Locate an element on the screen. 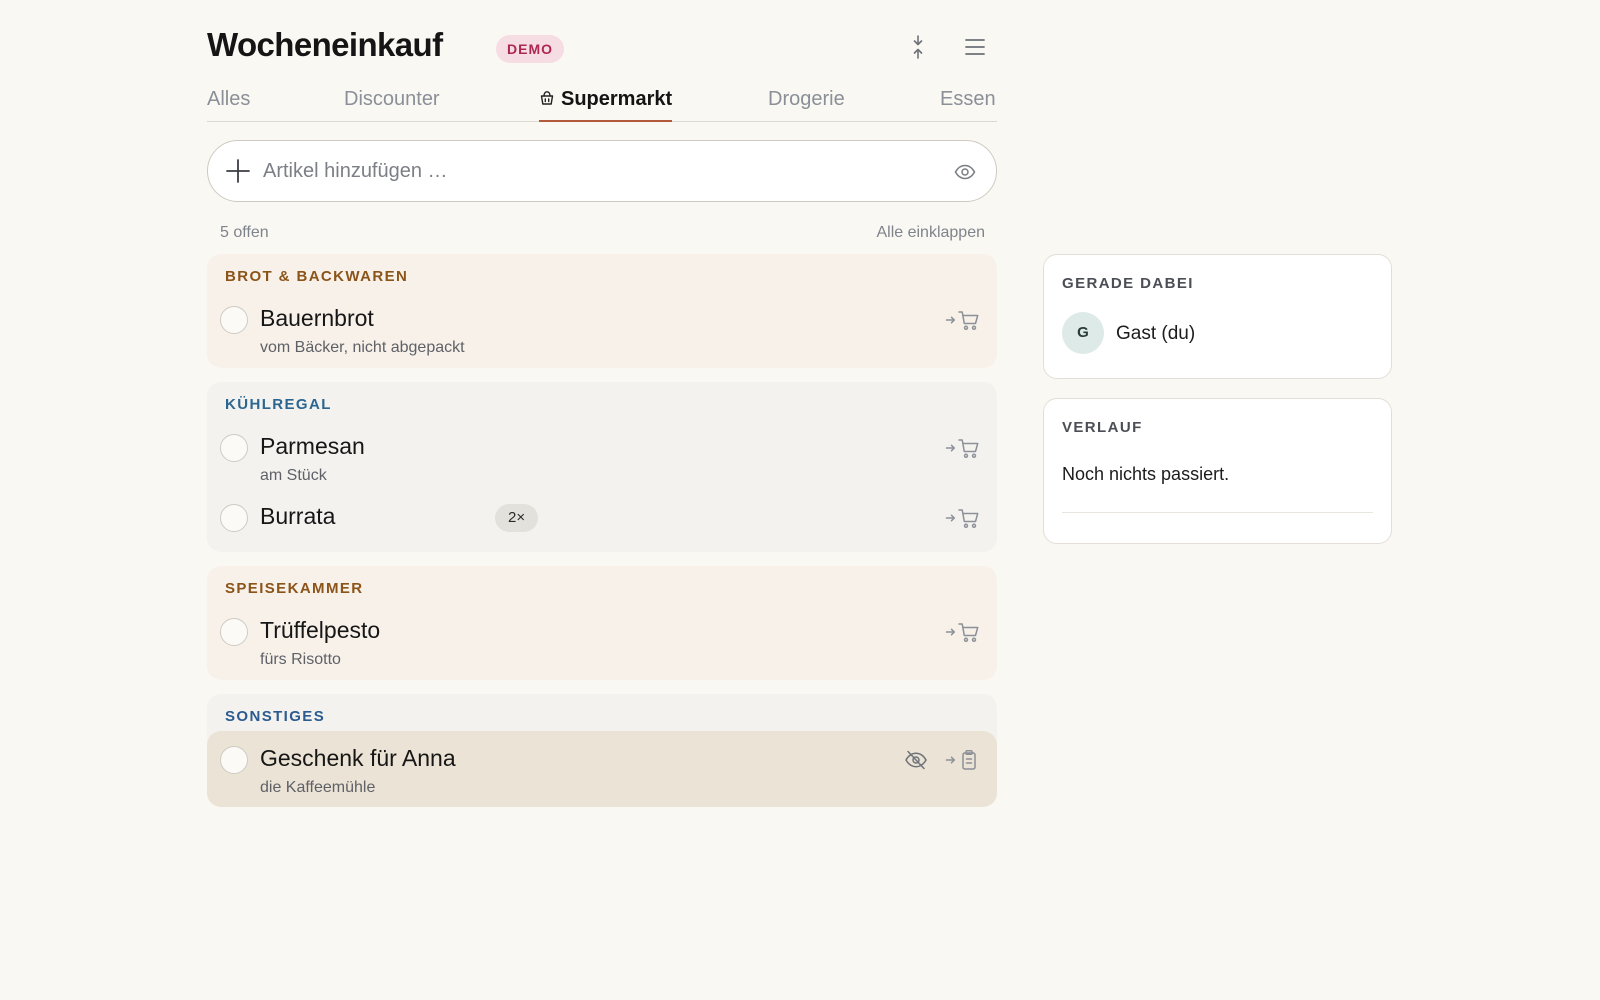 The image size is (1600, 1000). user-name: Gast (du) is located at coordinates (1156, 333).